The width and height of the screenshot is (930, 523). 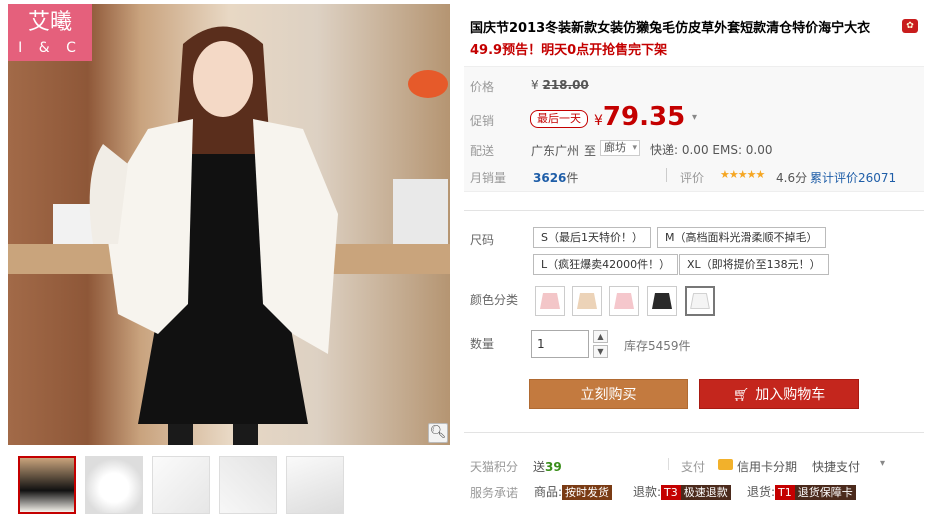 What do you see at coordinates (761, 492) in the screenshot?
I see `return-label: 退货:` at bounding box center [761, 492].